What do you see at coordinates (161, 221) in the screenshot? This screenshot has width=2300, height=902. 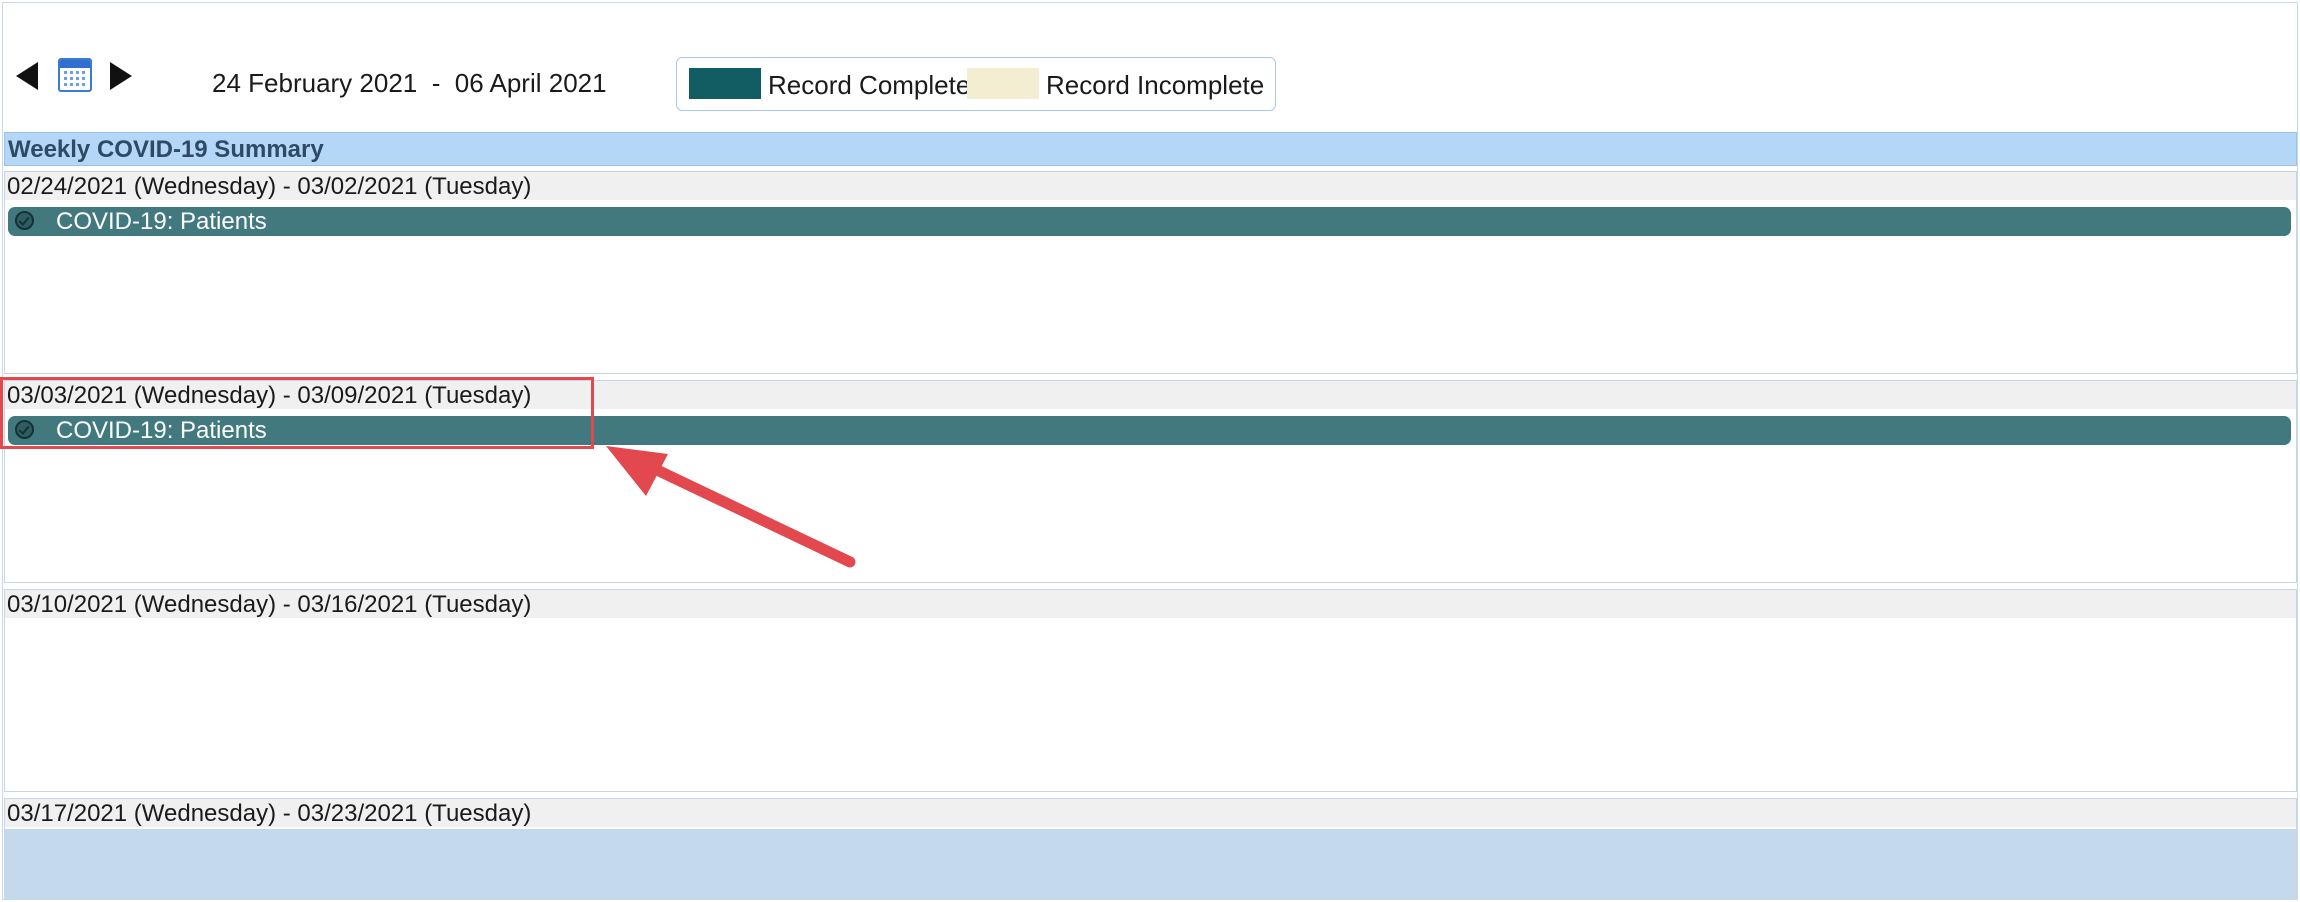 I see `record-entry-label: COVID-19: Patients` at bounding box center [161, 221].